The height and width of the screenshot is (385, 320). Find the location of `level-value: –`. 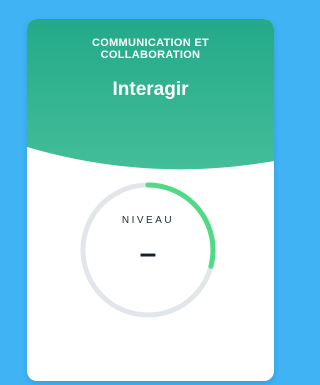

level-value: – is located at coordinates (148, 253).